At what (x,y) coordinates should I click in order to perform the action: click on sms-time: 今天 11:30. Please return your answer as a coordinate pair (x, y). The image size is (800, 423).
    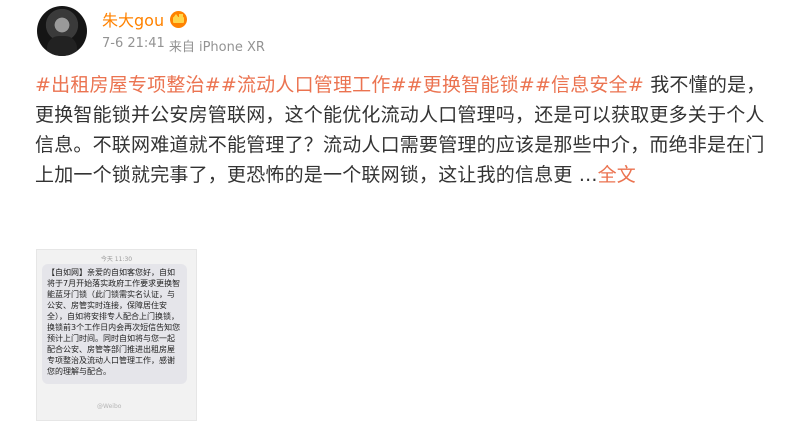
    Looking at the image, I should click on (116, 259).